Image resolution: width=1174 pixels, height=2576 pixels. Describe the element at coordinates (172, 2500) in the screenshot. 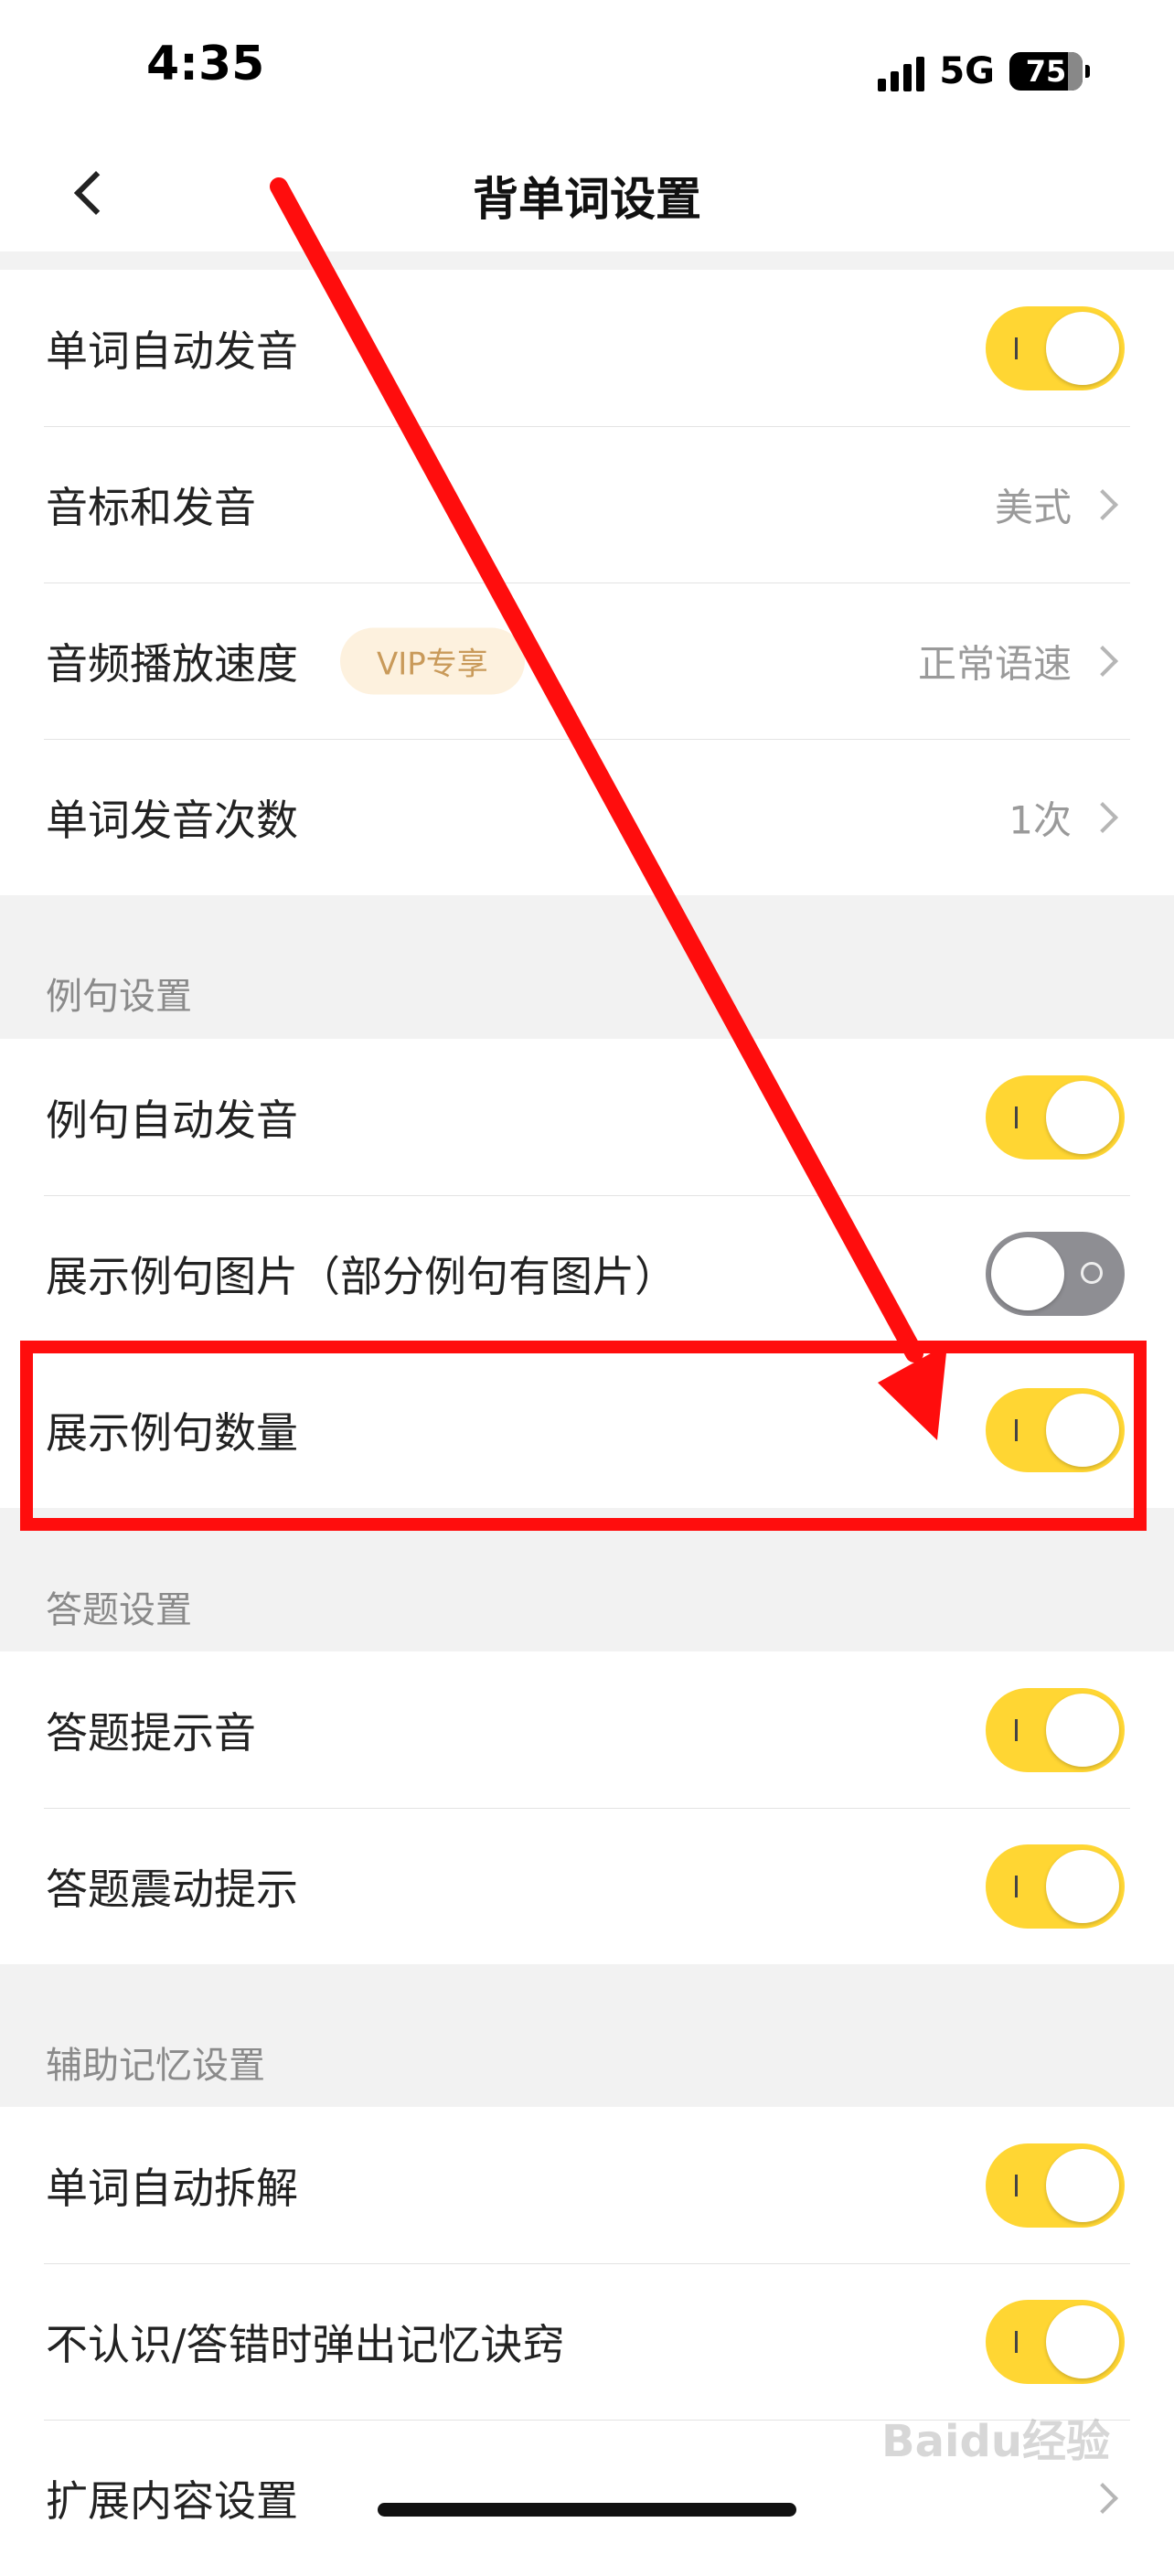

I see `row-label: 扩展内容设置` at that location.